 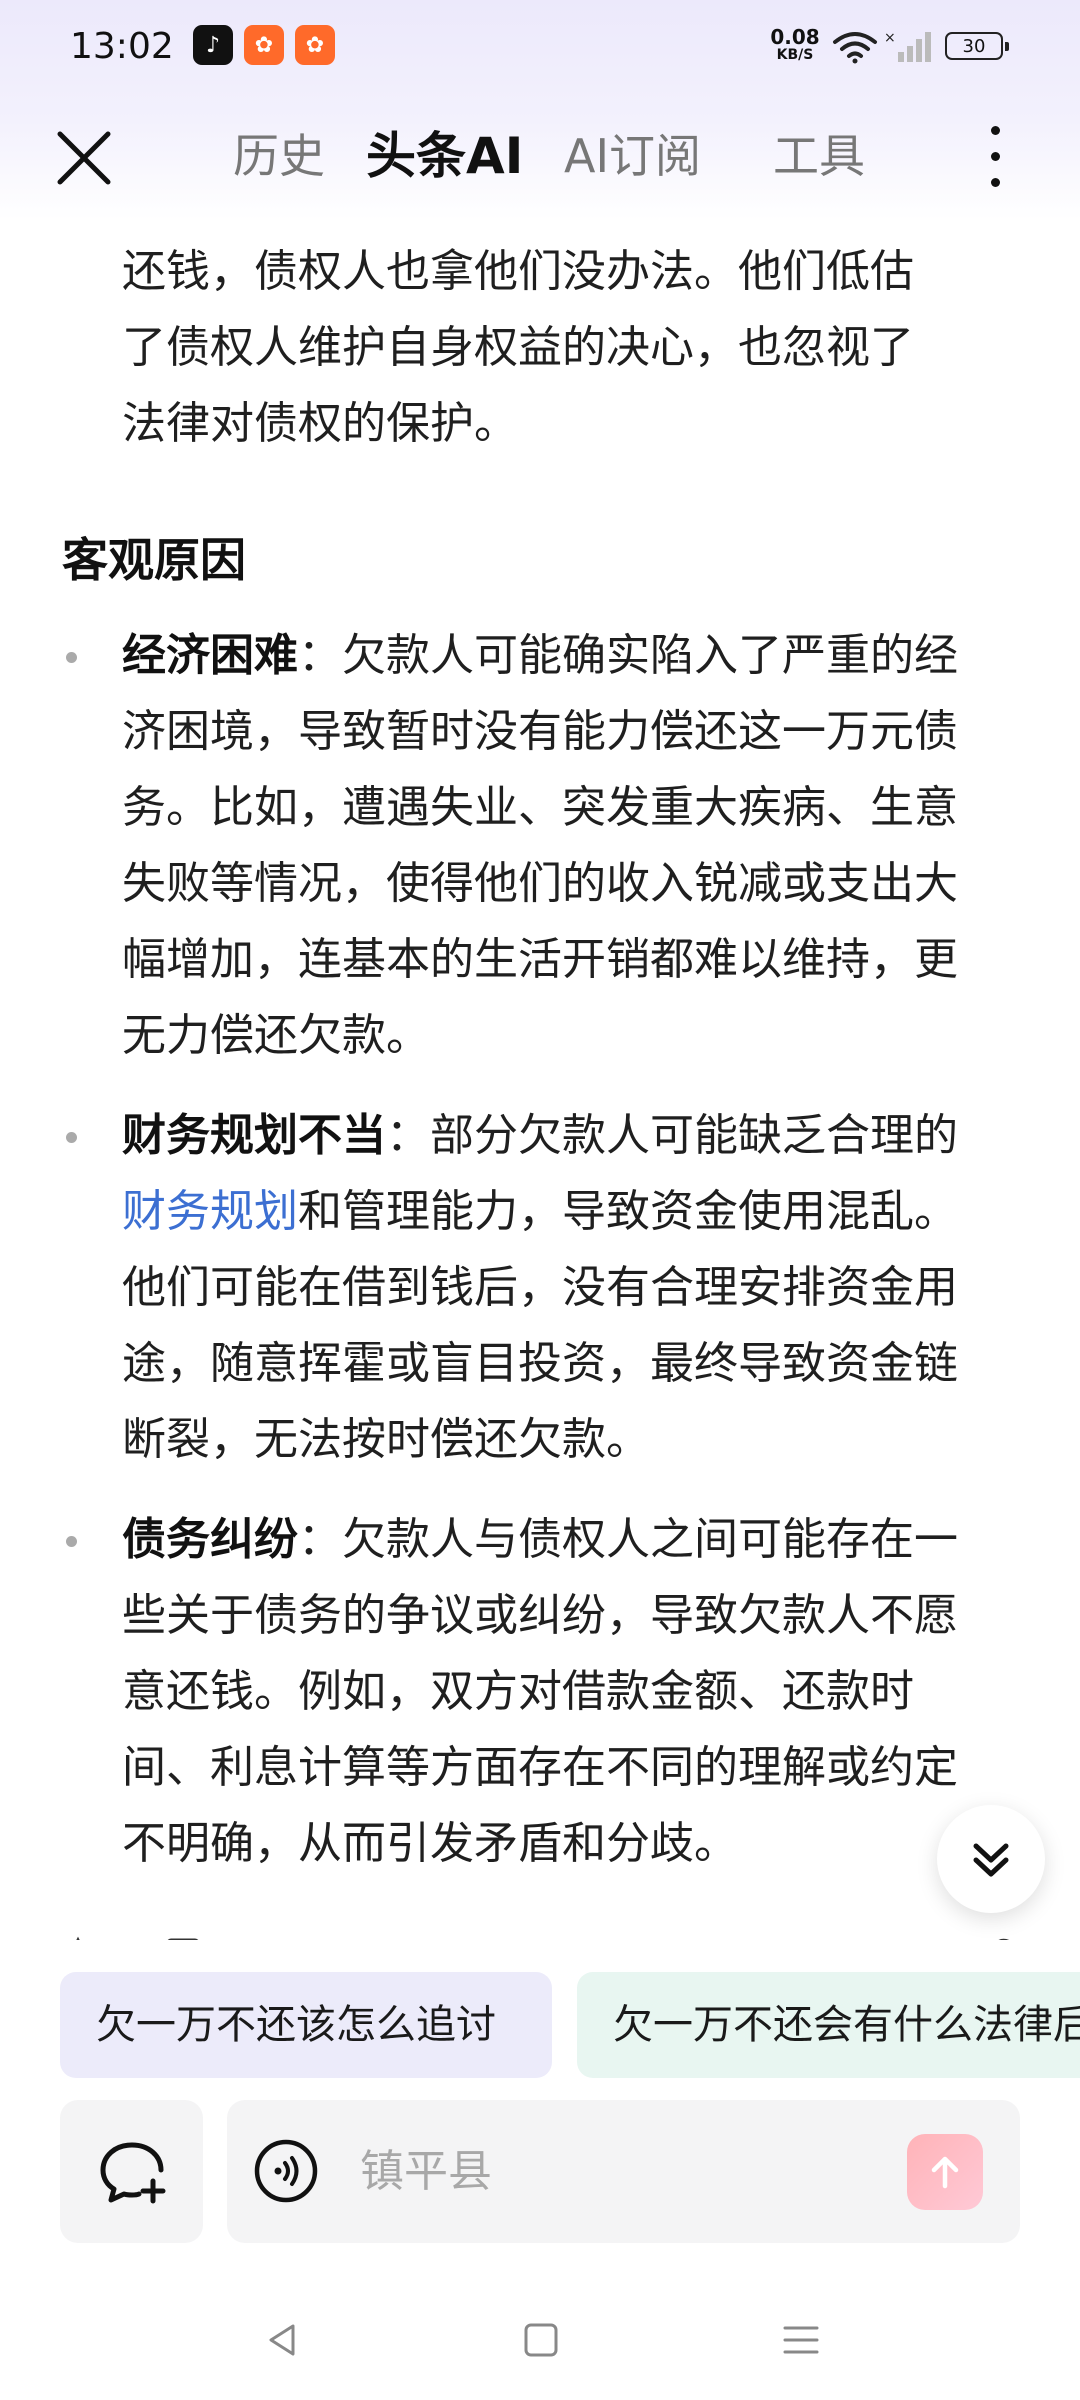 I want to click on kuaishou-lite-app-icon: ✿, so click(x=315, y=45).